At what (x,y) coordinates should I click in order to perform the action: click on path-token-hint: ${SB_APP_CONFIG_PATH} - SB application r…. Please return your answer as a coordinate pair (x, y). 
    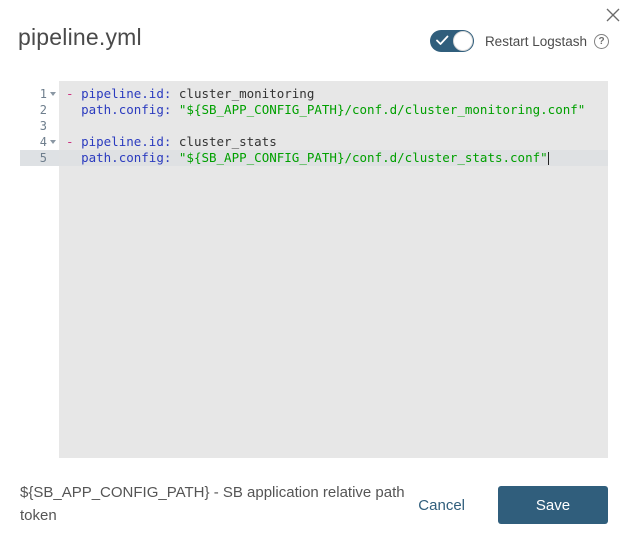
    Looking at the image, I should click on (212, 504).